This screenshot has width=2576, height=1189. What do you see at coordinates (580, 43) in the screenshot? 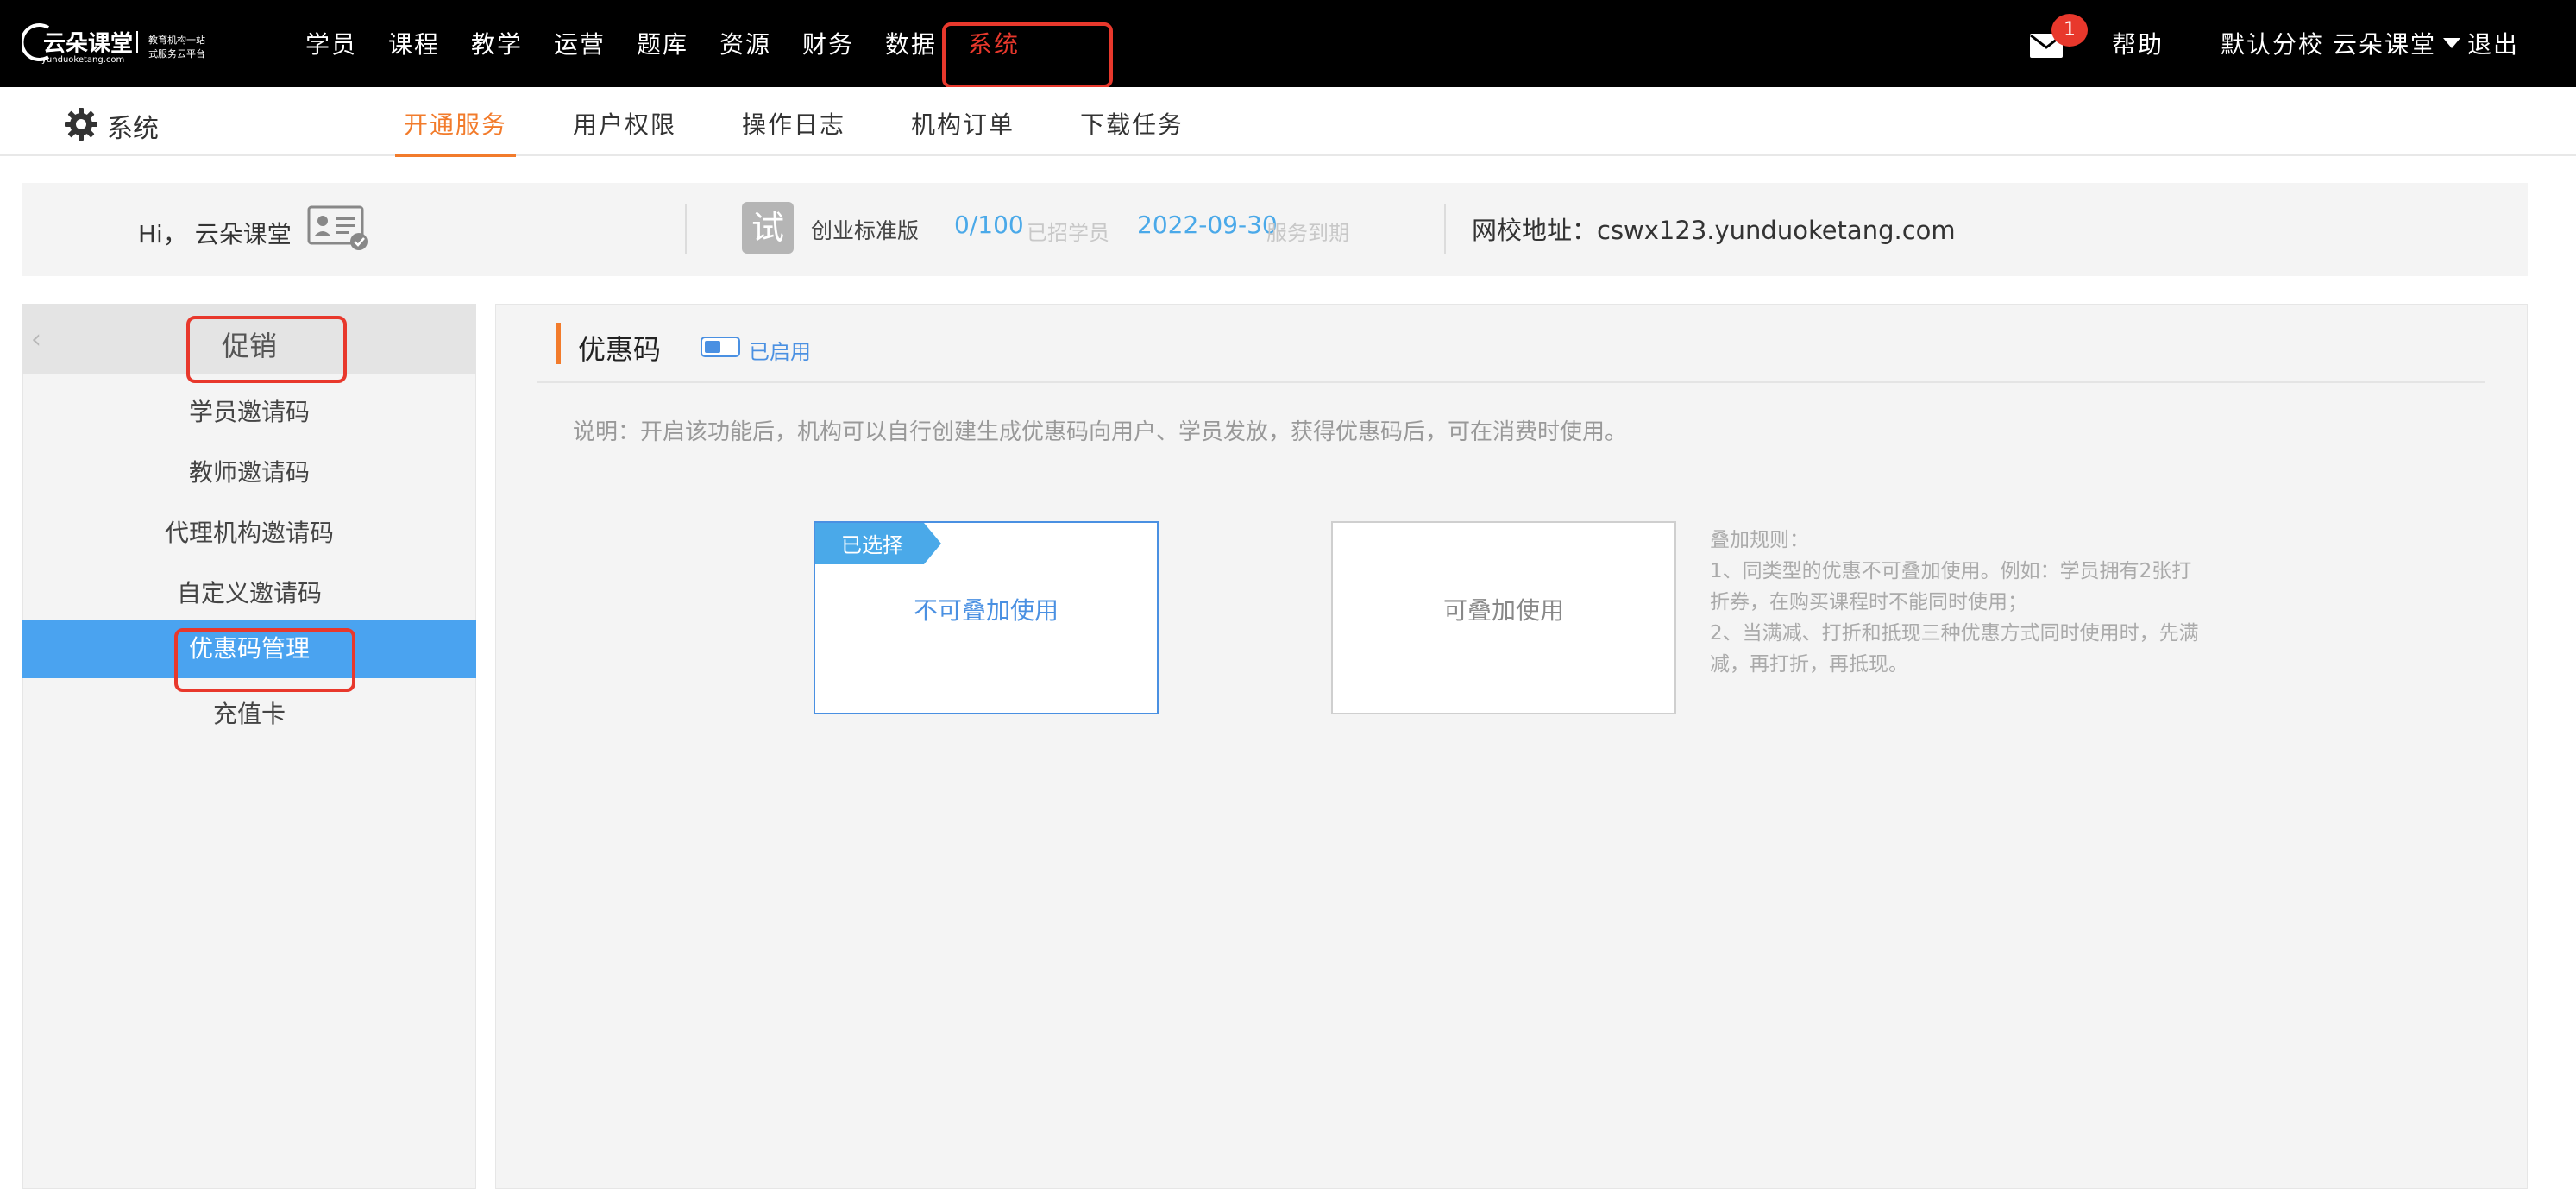
I see `nav-item-operations: 运营` at bounding box center [580, 43].